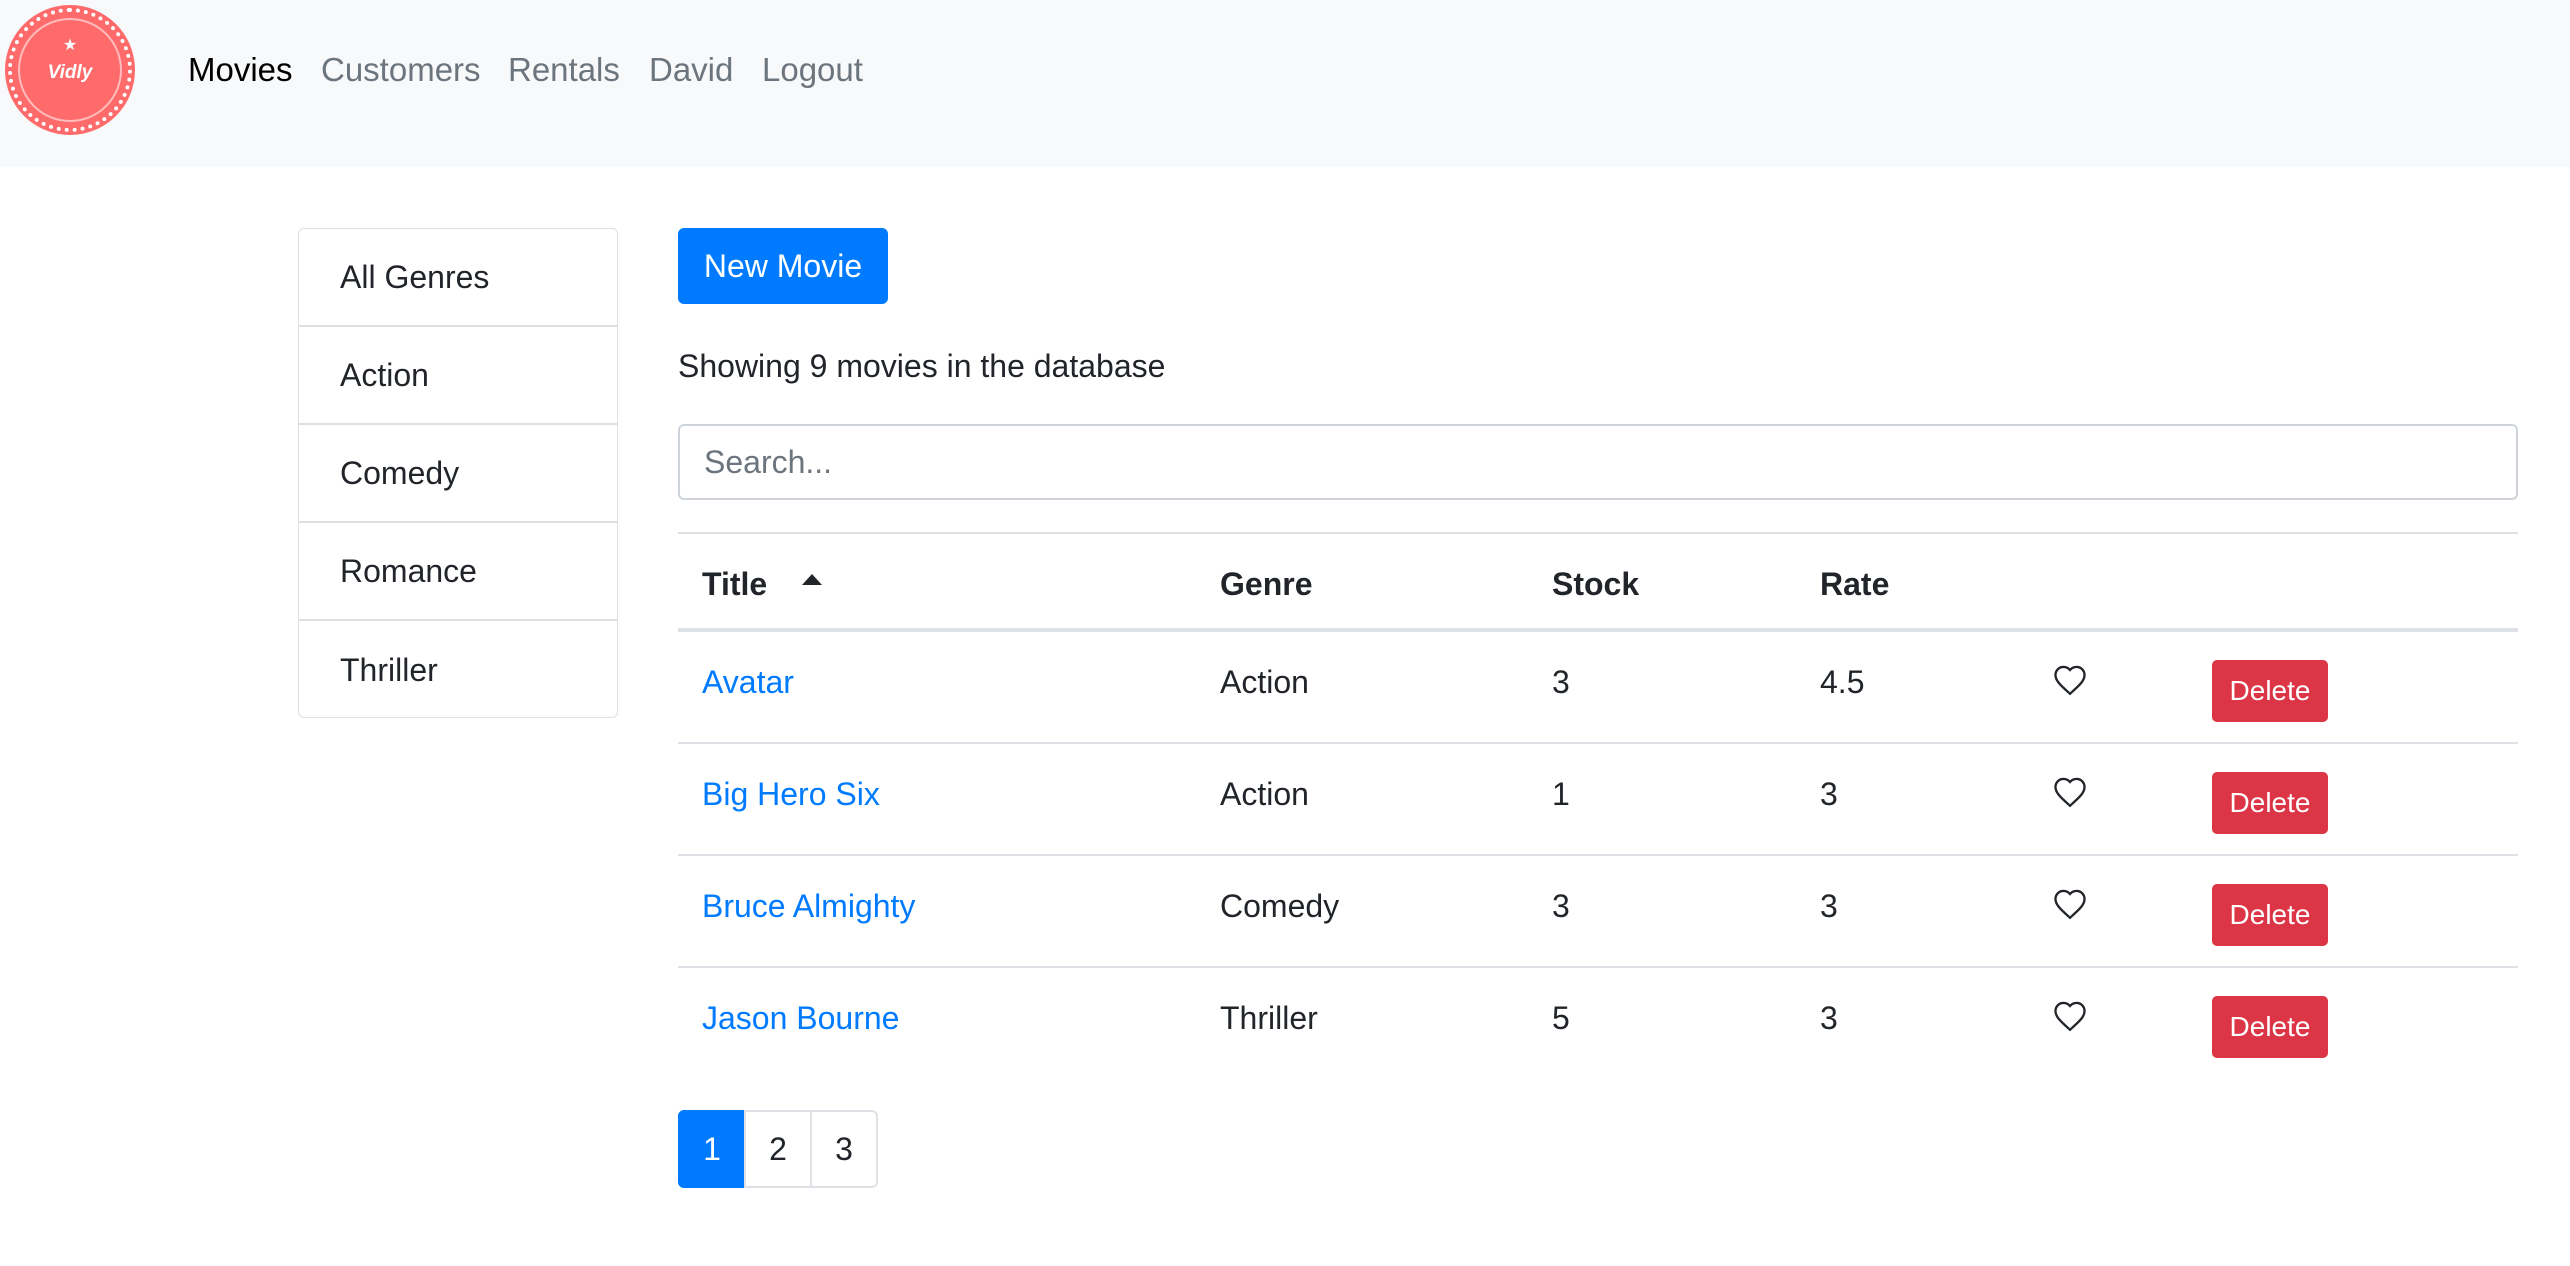 This screenshot has width=2570, height=1266. I want to click on genre-item-comedy: Comedy, so click(458, 474).